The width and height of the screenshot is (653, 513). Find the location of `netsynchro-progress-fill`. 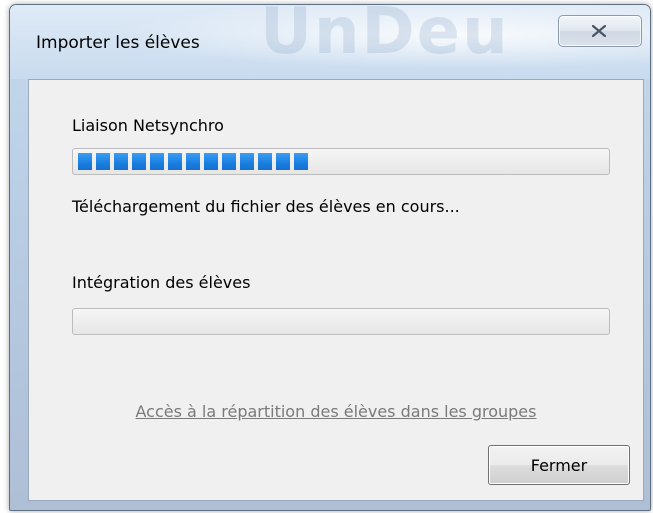

netsynchro-progress-fill is located at coordinates (193, 161).